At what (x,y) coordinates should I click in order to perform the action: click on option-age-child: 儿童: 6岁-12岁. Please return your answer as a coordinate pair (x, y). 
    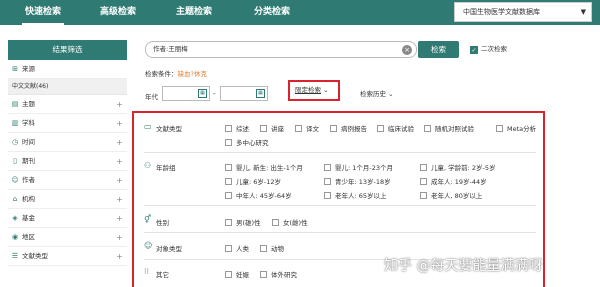
    Looking at the image, I should click on (253, 181).